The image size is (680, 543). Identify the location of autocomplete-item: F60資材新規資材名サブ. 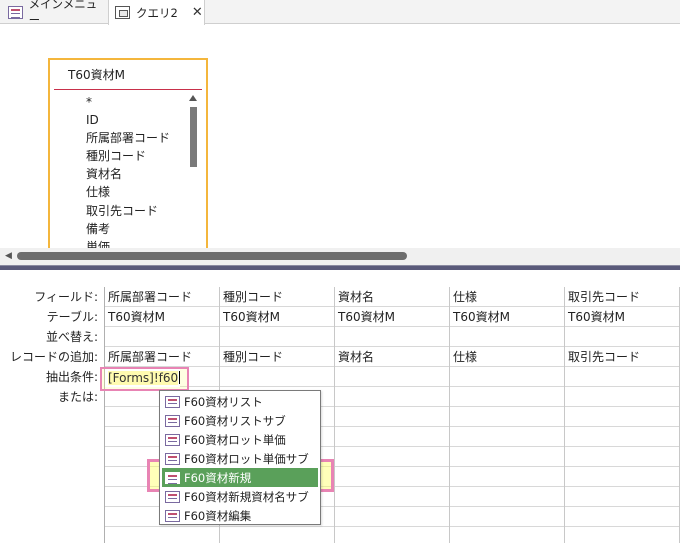
(240, 496).